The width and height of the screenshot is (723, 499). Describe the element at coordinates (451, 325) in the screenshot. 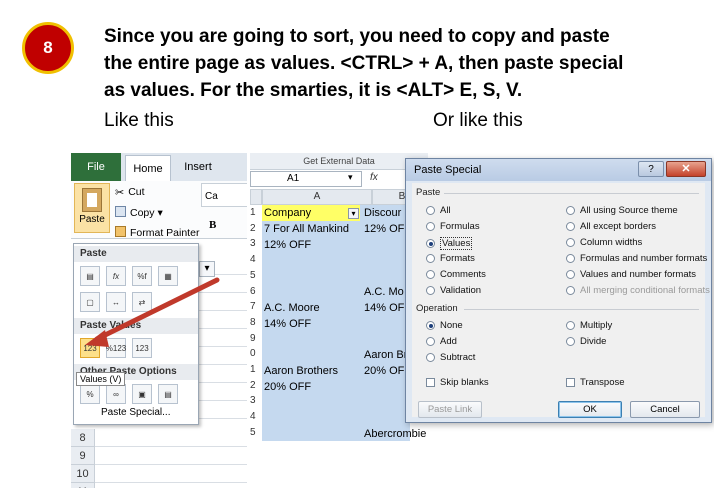

I see `radio-label: None` at that location.